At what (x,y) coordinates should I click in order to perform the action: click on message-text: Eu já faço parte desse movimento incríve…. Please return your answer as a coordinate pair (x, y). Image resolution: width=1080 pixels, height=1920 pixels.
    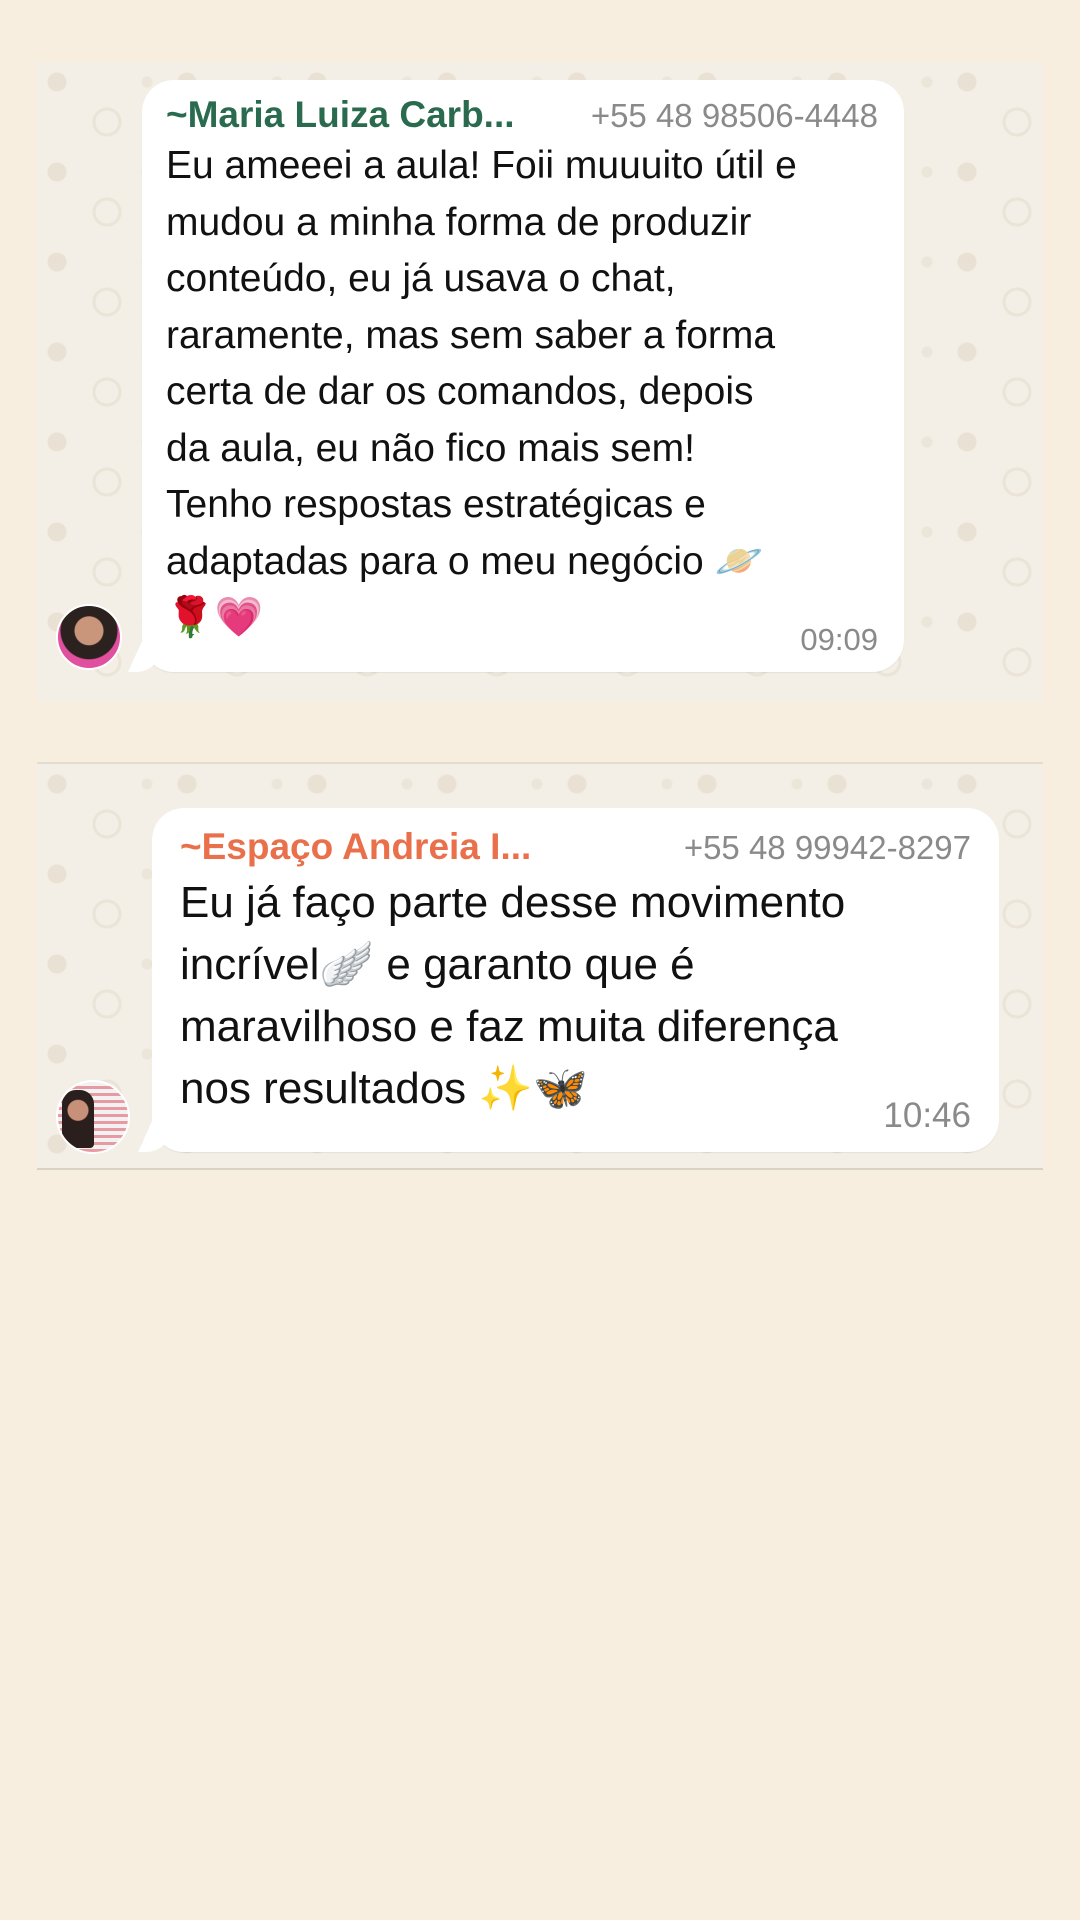
    Looking at the image, I should click on (513, 995).